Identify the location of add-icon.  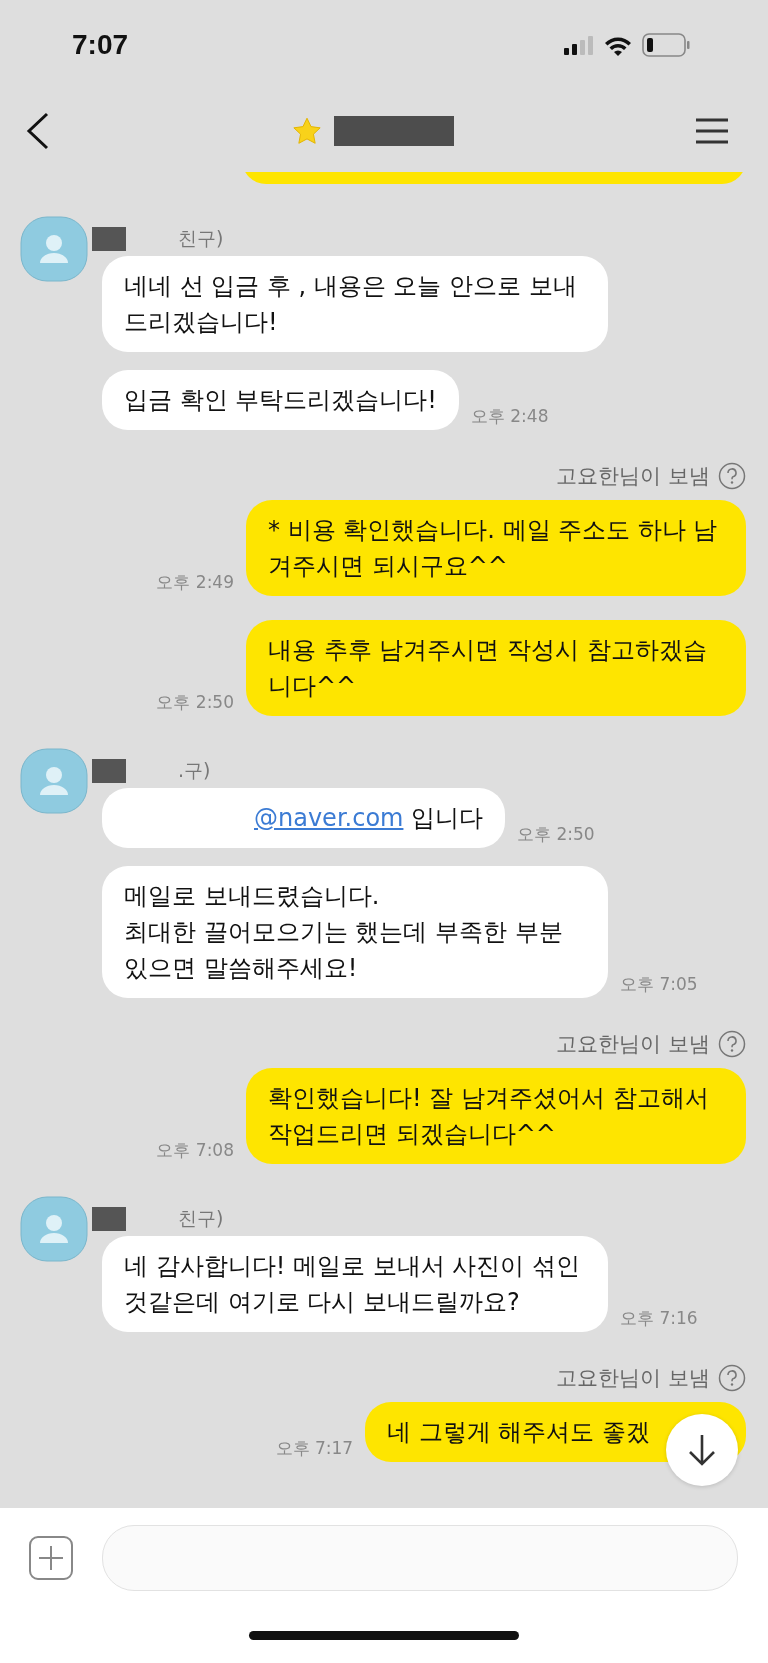
(51, 1558).